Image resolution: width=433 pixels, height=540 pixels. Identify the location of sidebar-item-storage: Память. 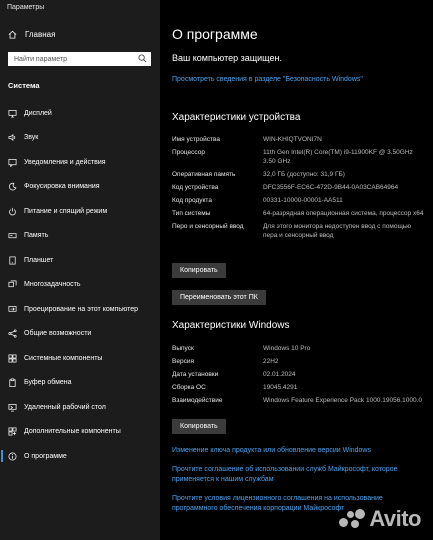
(80, 236).